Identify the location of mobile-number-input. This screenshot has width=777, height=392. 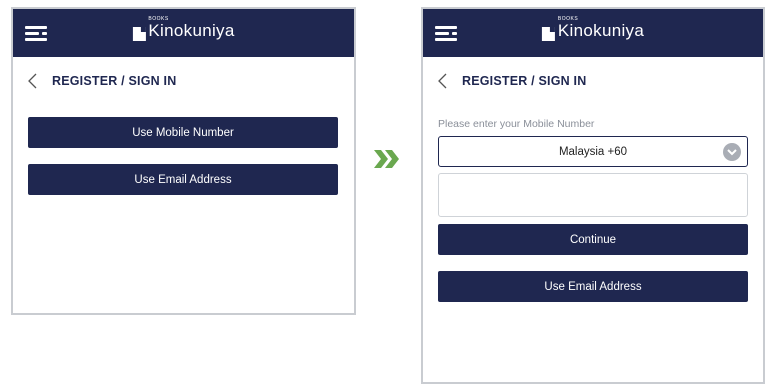
(593, 195).